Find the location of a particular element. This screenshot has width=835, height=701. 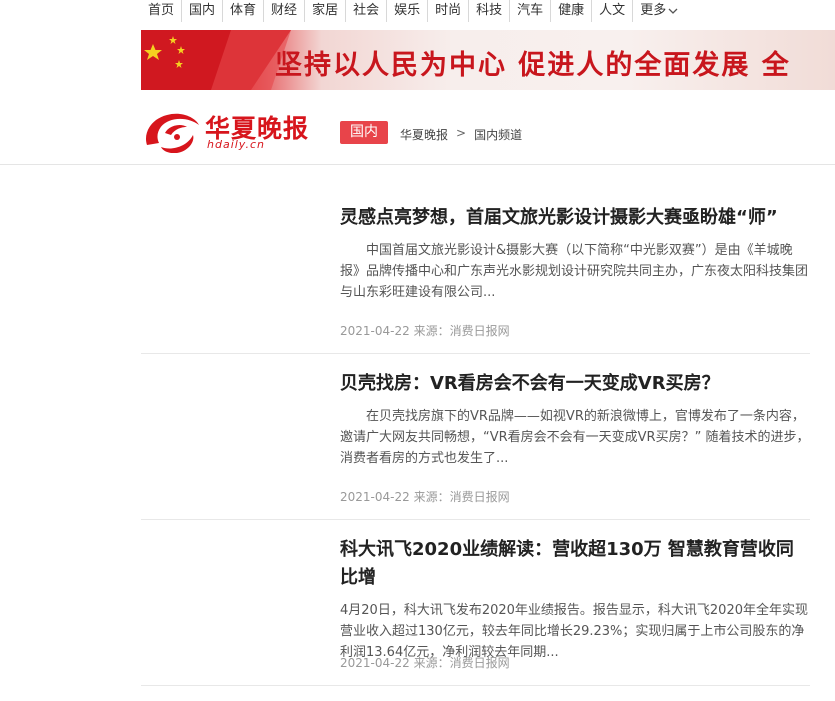

chevron-down-icon is located at coordinates (673, 11).